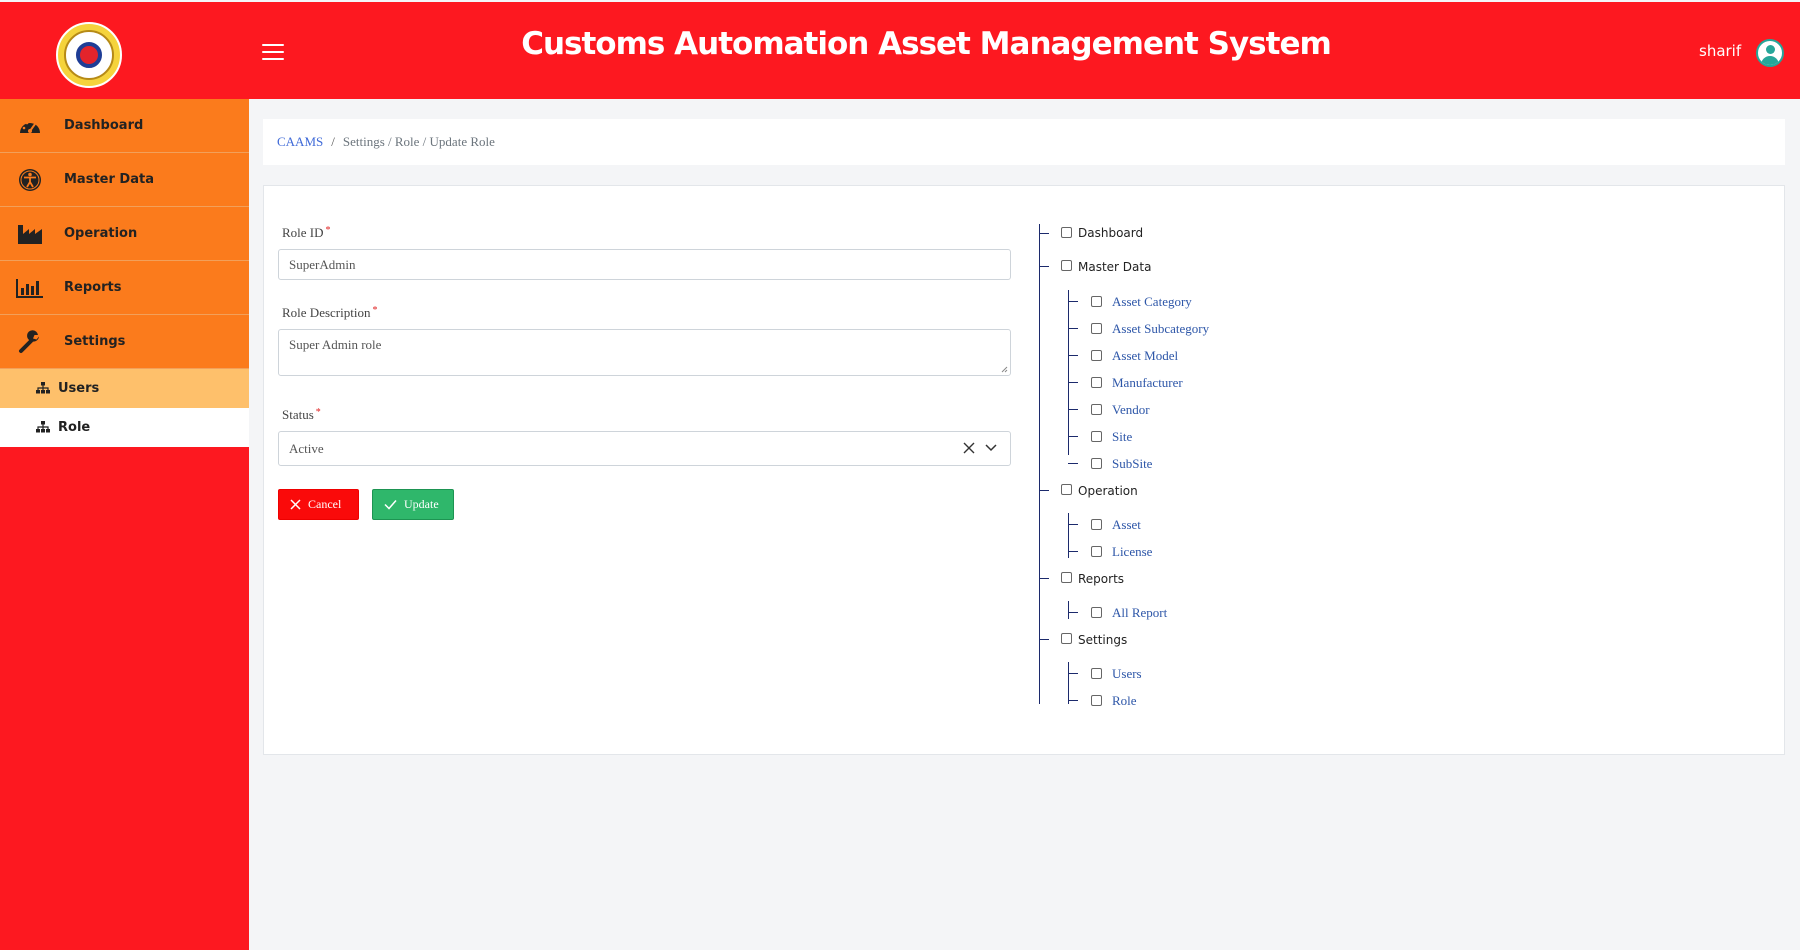 The image size is (1800, 950). What do you see at coordinates (1132, 464) in the screenshot?
I see `permission-item-subsite: SubSite` at bounding box center [1132, 464].